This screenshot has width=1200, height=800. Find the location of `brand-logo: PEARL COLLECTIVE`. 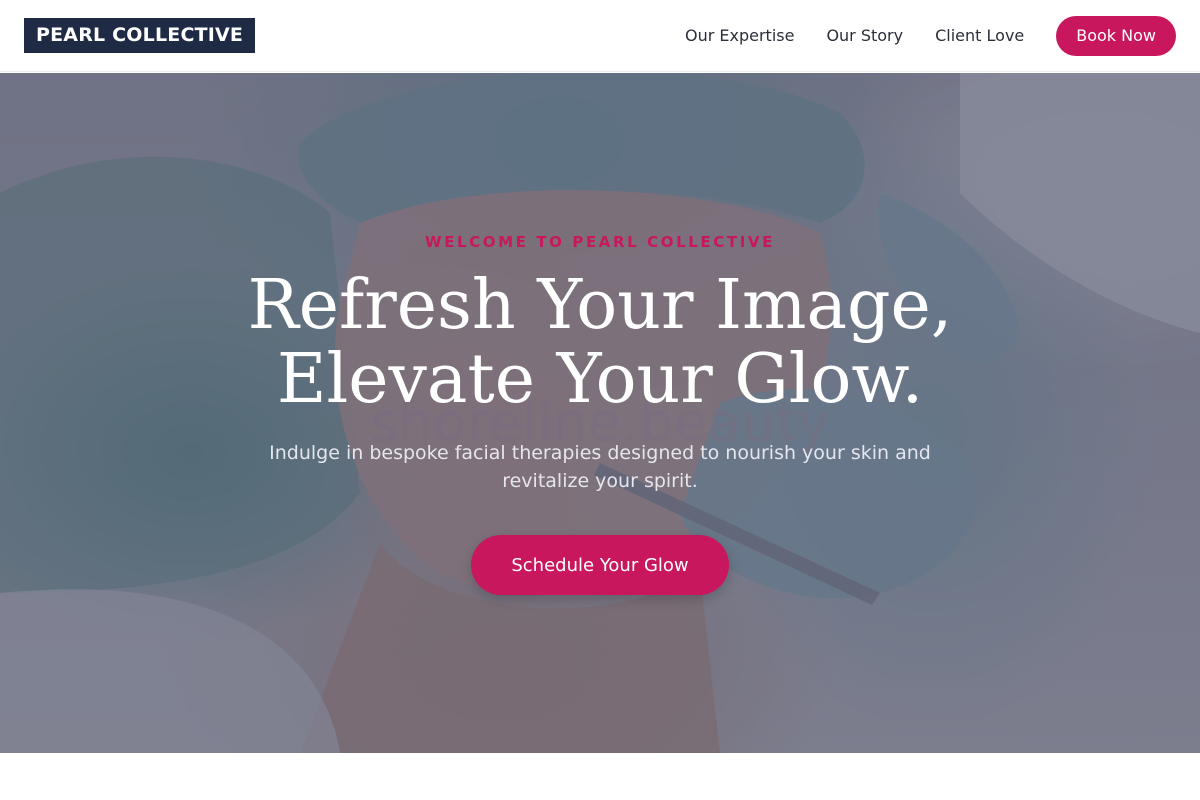

brand-logo: PEARL COLLECTIVE is located at coordinates (140, 35).